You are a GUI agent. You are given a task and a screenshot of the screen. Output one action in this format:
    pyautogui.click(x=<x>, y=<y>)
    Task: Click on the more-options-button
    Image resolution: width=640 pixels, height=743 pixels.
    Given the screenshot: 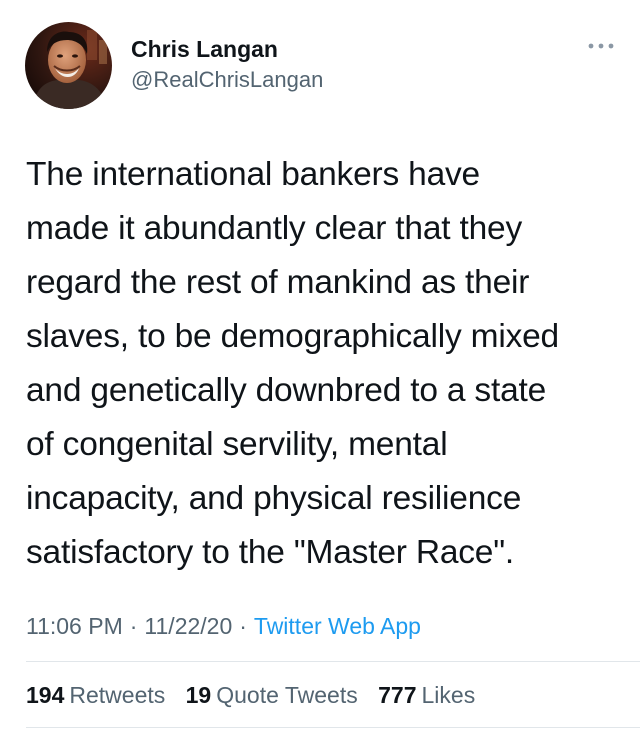 What is the action you would take?
    pyautogui.click(x=601, y=46)
    